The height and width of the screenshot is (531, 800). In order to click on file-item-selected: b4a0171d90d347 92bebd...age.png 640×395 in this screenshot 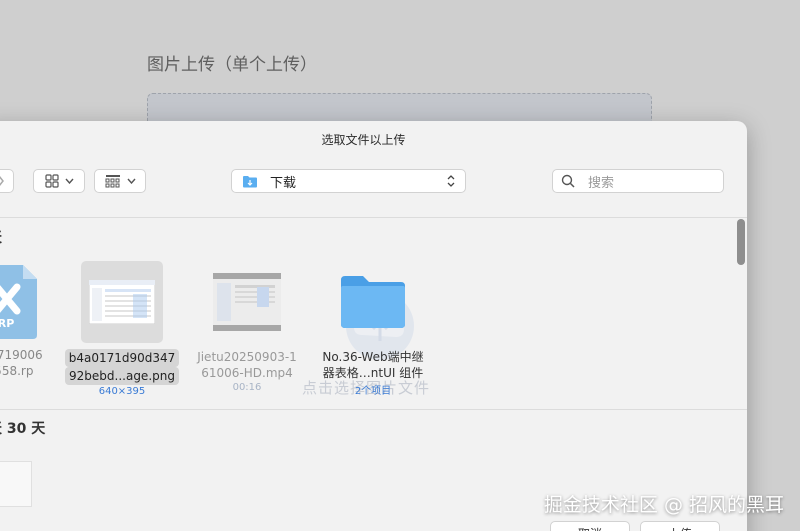, I will do `click(122, 329)`.